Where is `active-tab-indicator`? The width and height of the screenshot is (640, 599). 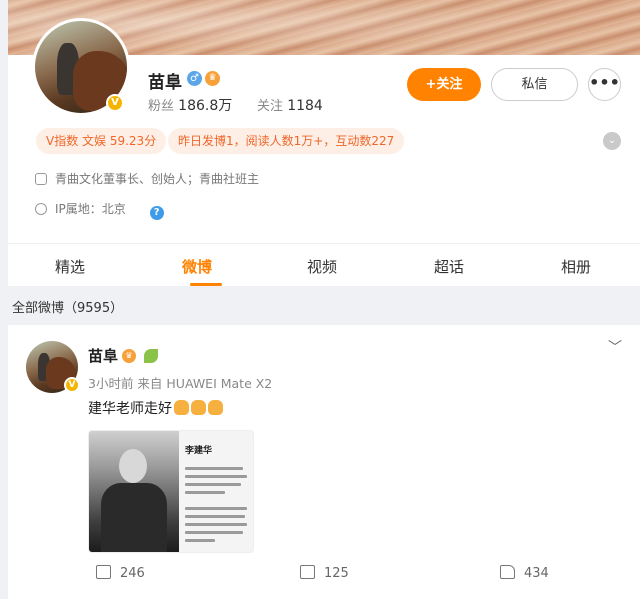 active-tab-indicator is located at coordinates (206, 284).